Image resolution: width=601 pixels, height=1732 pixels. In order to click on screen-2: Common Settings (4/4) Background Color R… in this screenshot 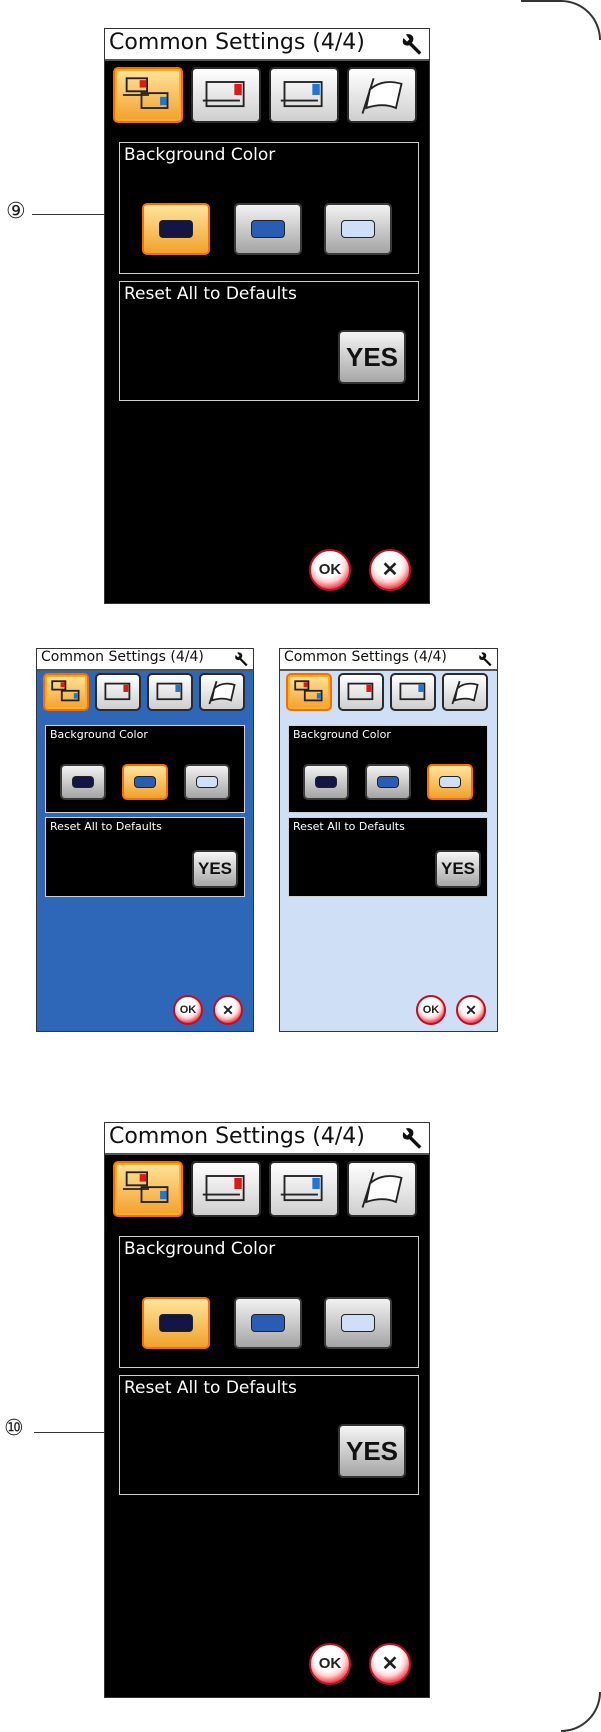, I will do `click(145, 840)`.